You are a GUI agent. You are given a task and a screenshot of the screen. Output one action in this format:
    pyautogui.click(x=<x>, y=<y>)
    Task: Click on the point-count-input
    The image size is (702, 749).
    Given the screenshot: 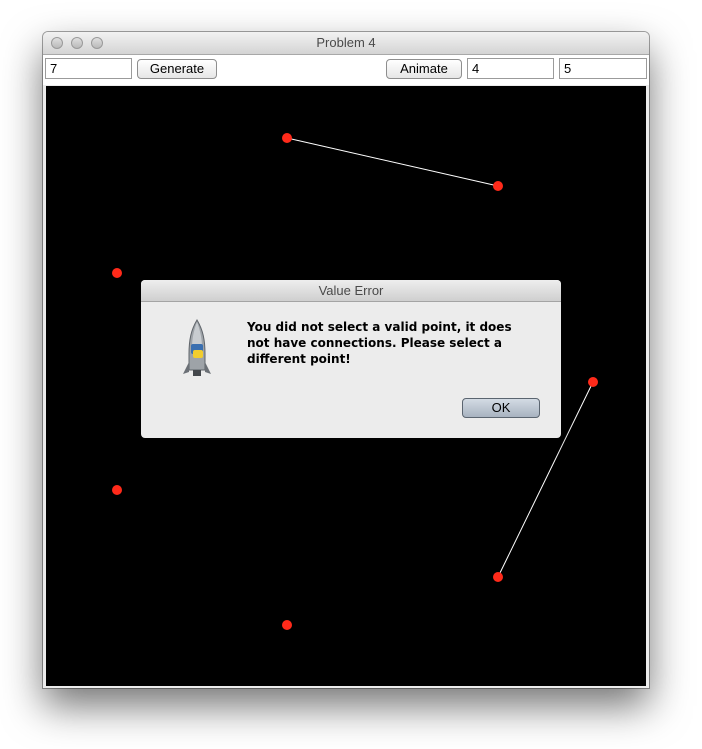 What is the action you would take?
    pyautogui.click(x=88, y=68)
    